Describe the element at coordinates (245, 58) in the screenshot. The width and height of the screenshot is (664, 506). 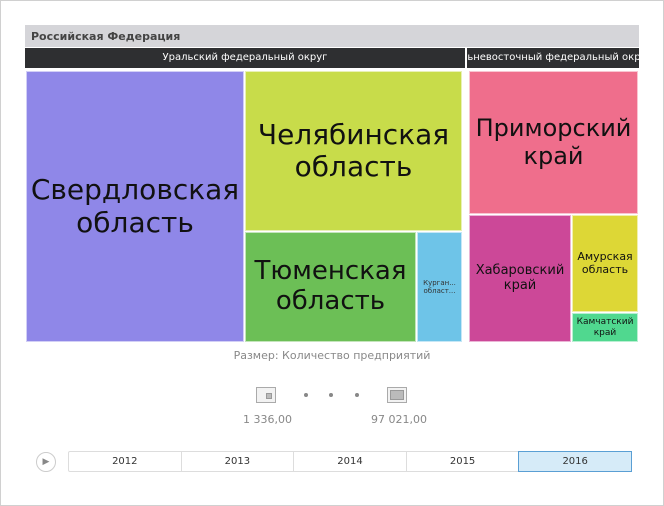
I see `group-header-ural: Уральский федеральный округ` at that location.